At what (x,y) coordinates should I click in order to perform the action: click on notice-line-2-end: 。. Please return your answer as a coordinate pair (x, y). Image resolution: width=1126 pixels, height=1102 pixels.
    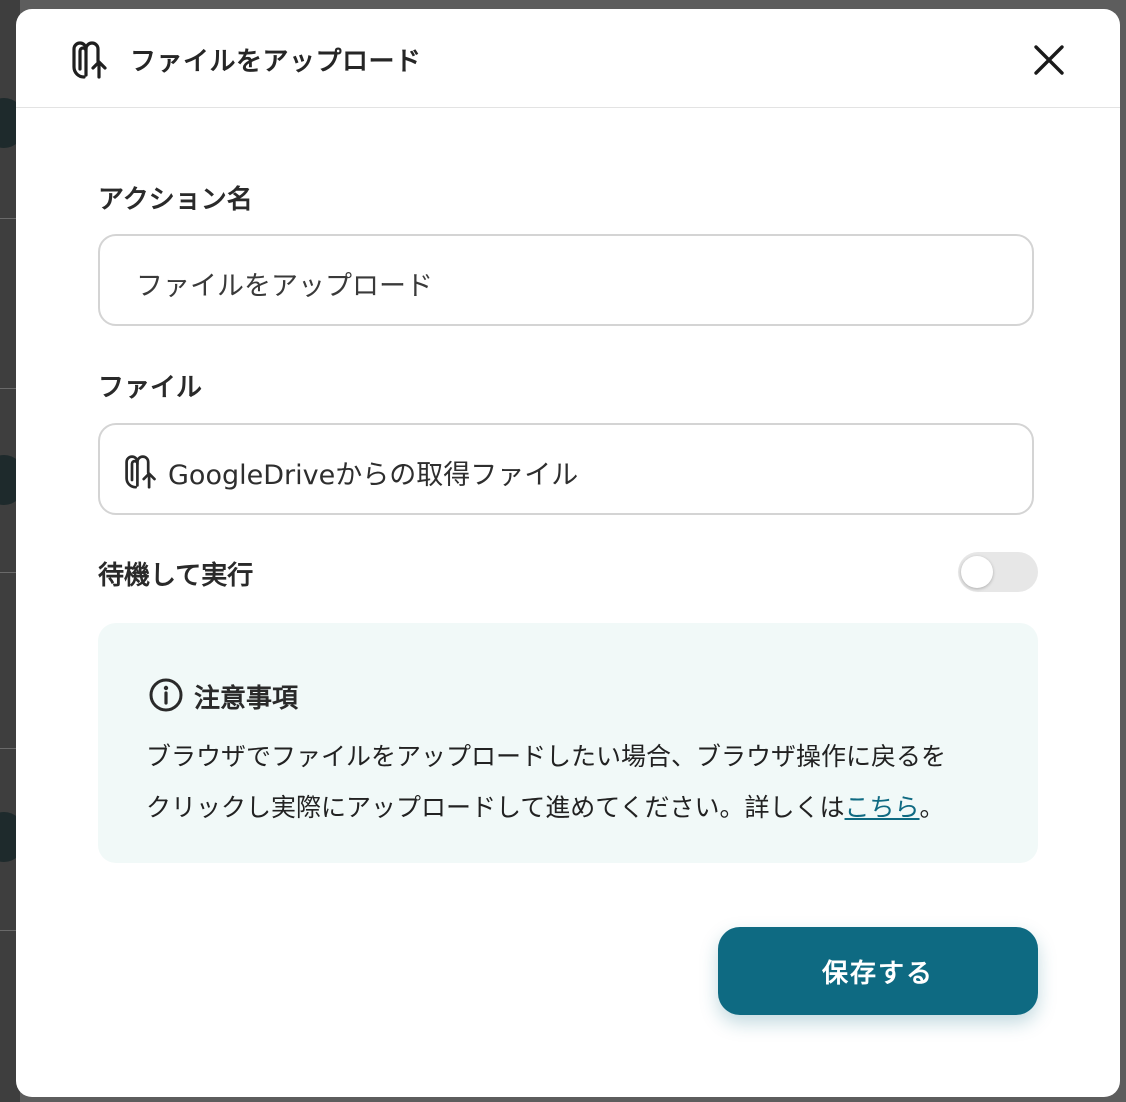
    Looking at the image, I should click on (932, 807).